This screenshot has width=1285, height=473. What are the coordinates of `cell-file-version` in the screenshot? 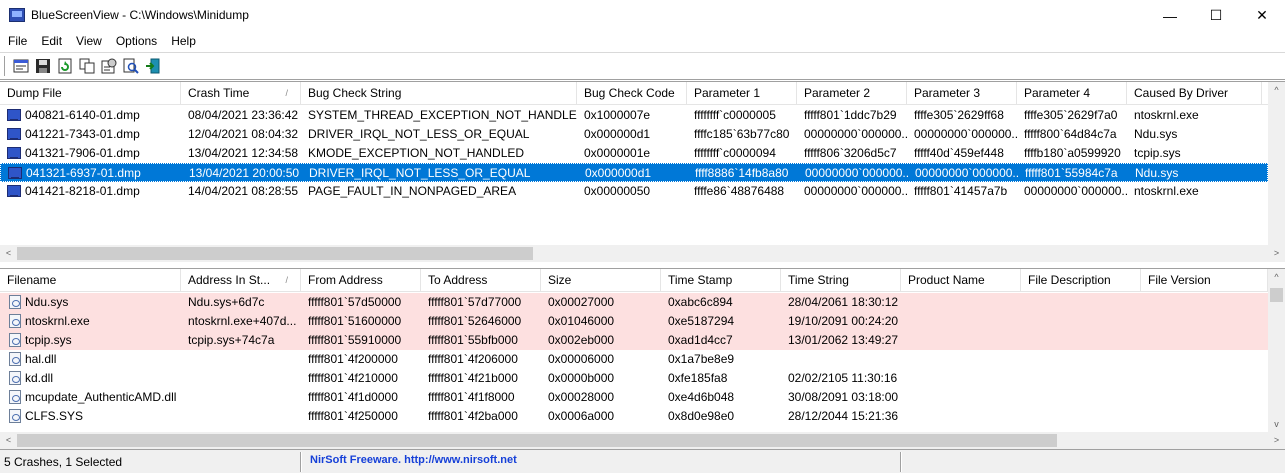 It's located at (1204, 321).